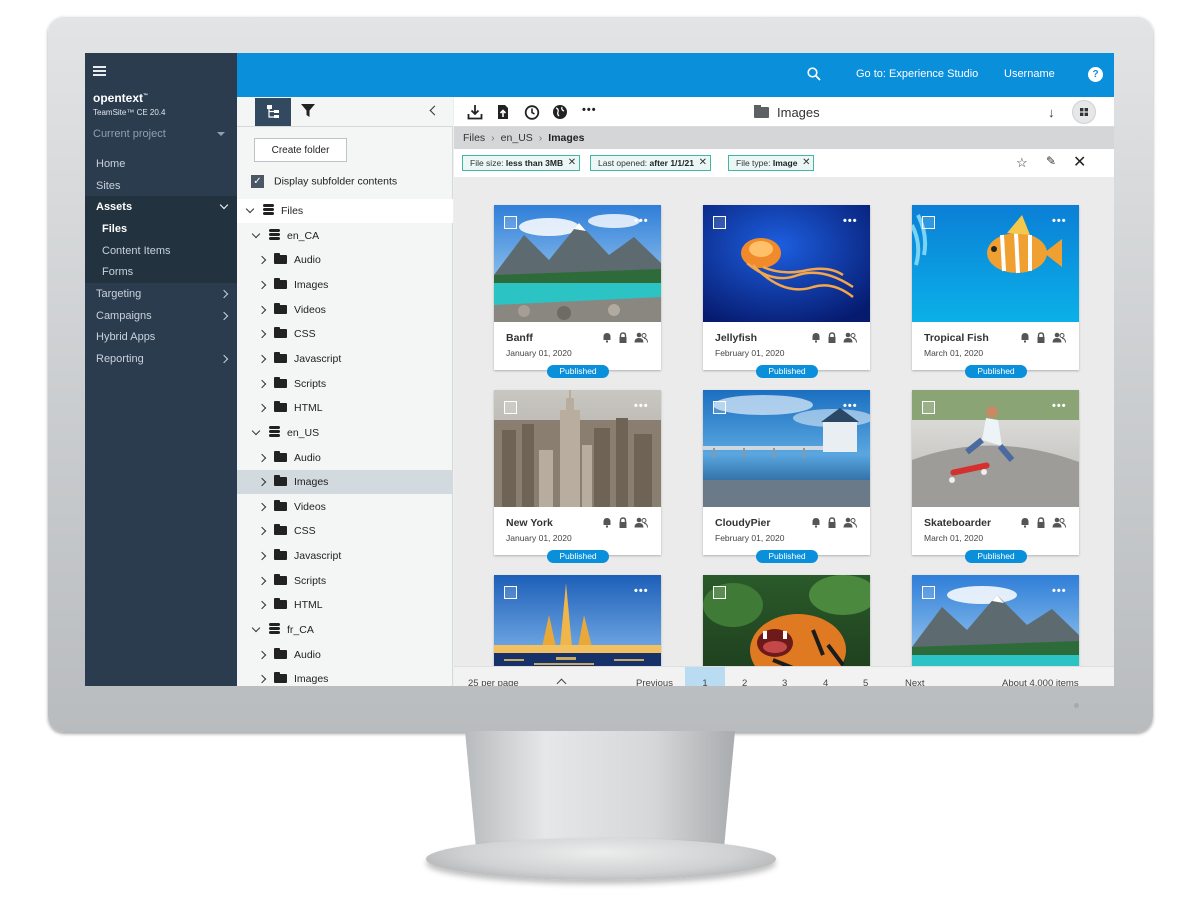  Describe the element at coordinates (786, 620) in the screenshot. I see `asset-card` at that location.